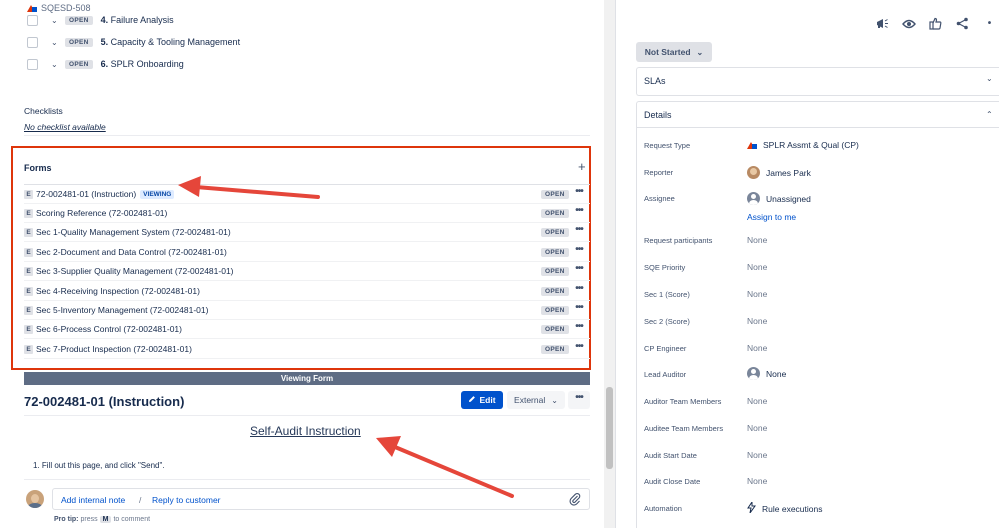 This screenshot has width=999, height=528. What do you see at coordinates (137, 20) in the screenshot?
I see `subtask-title: 4. Failure Analysis` at bounding box center [137, 20].